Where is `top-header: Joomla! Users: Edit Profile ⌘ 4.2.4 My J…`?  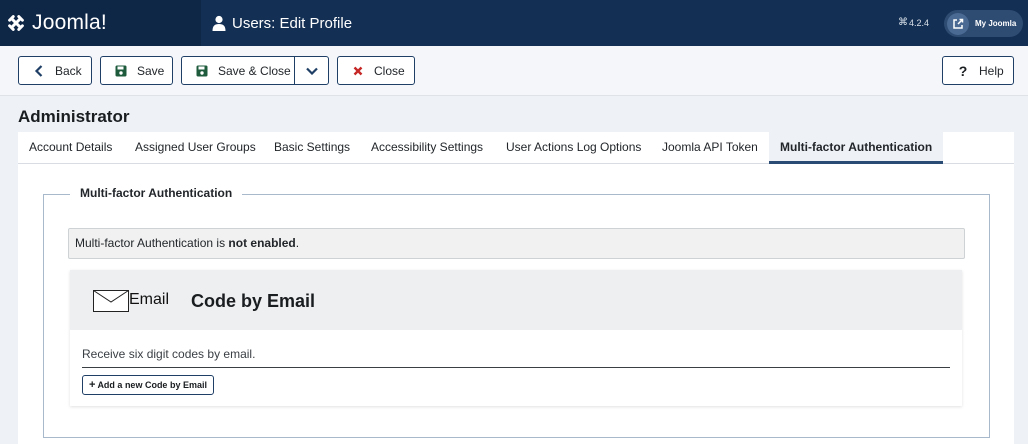 top-header: Joomla! Users: Edit Profile ⌘ 4.2.4 My J… is located at coordinates (514, 23).